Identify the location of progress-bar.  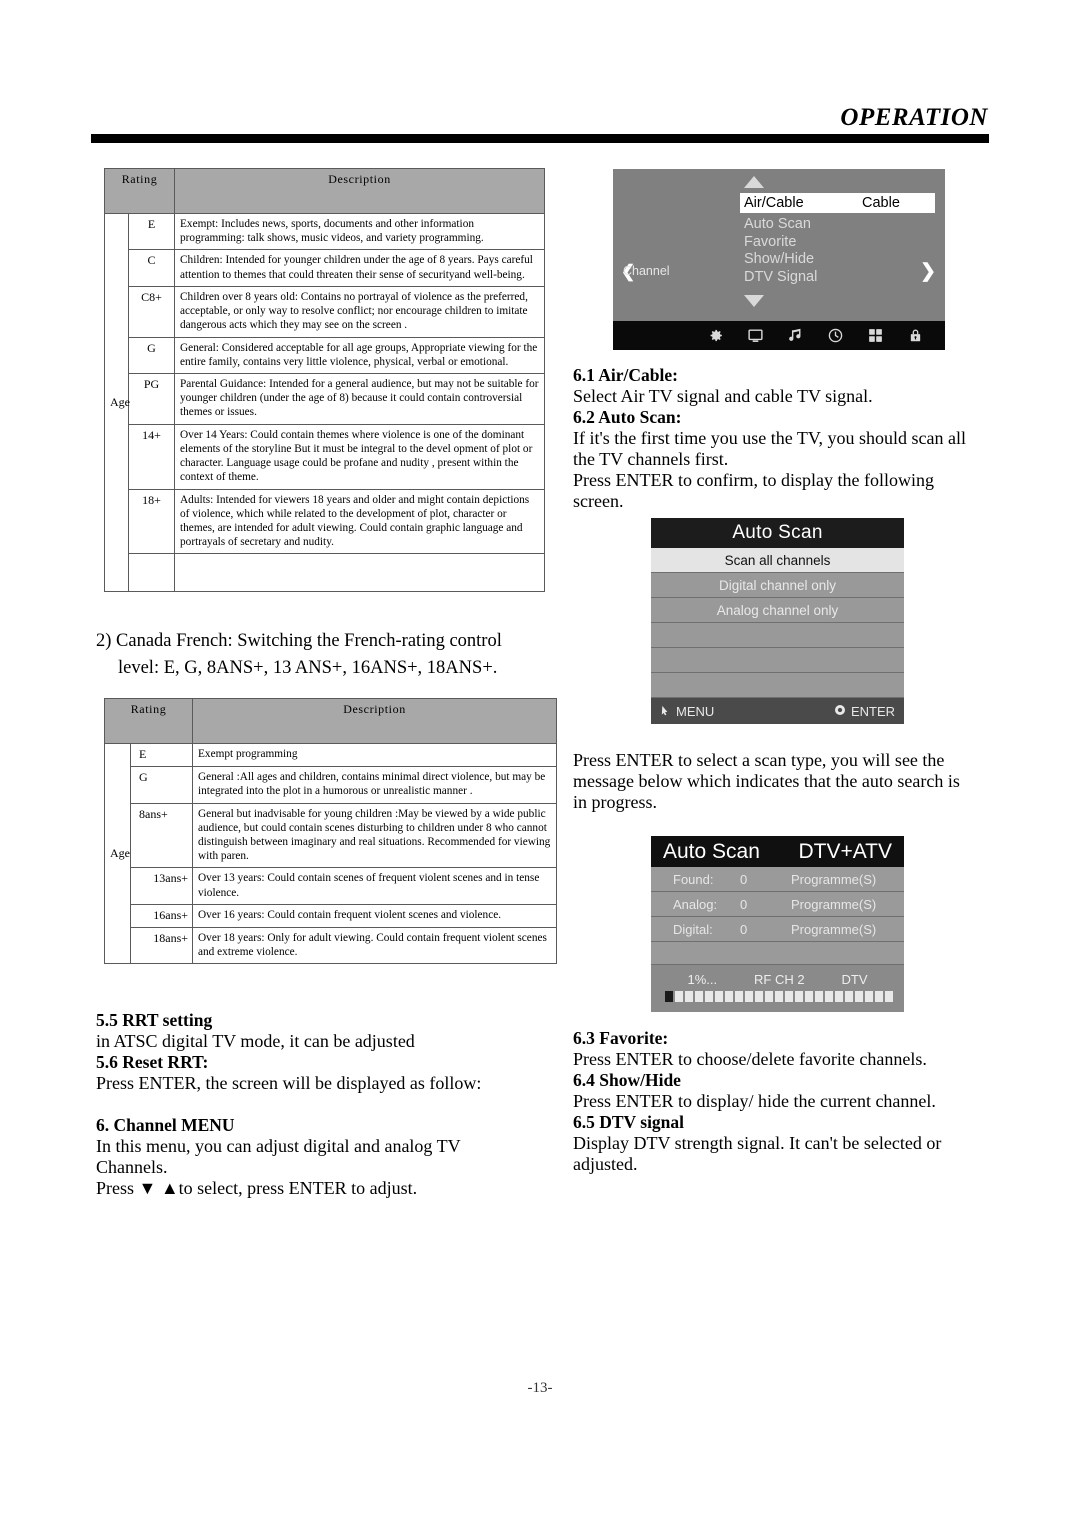
(777, 996).